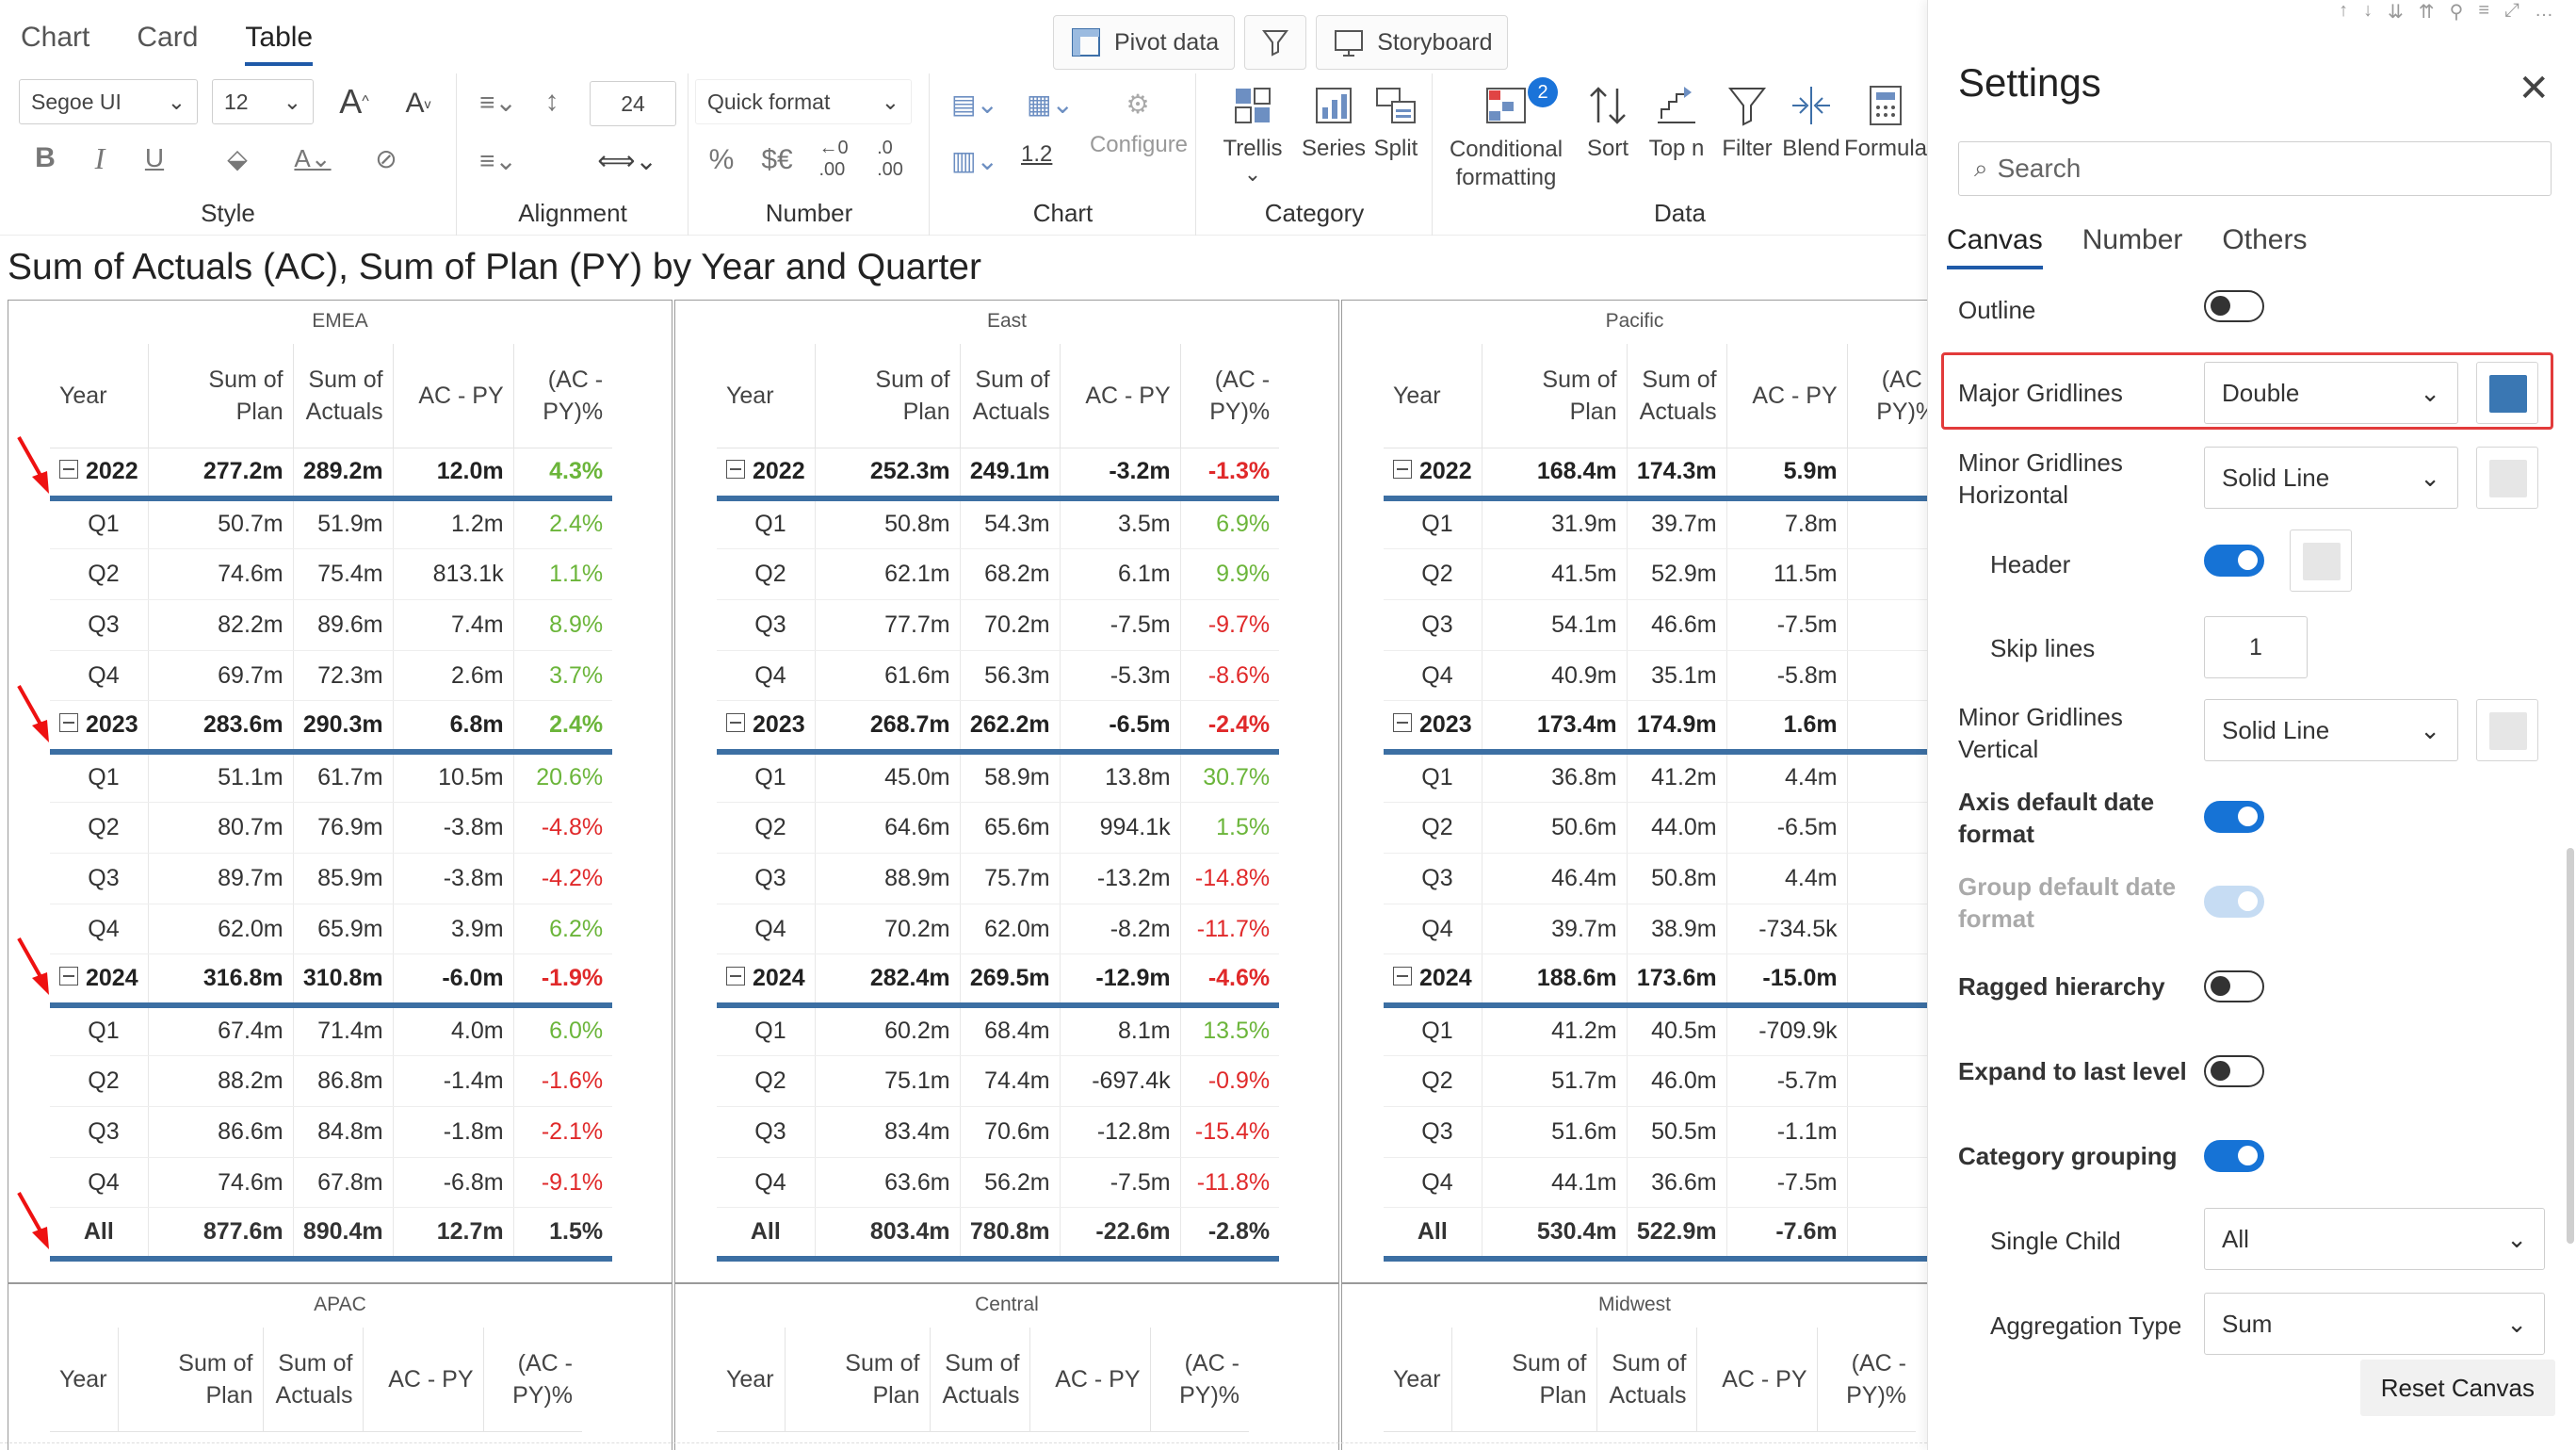 Image resolution: width=2576 pixels, height=1450 pixels. I want to click on hide-icon: ⊘, so click(386, 159).